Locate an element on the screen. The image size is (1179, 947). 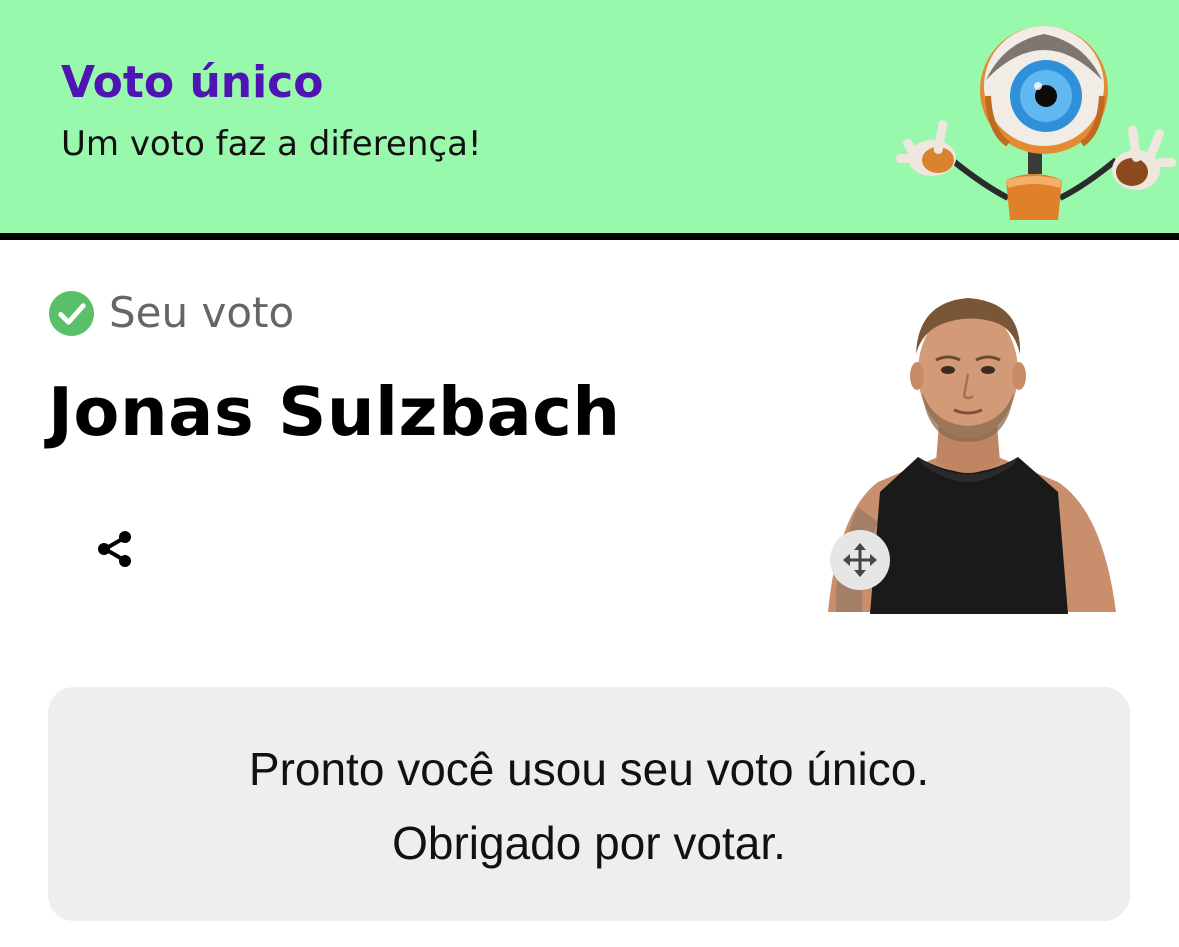
vote-status: Seu voto is located at coordinates (171, 313).